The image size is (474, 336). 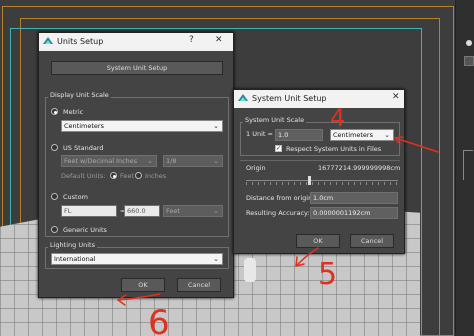 I want to click on annotation-label-6: 6, so click(x=159, y=319).